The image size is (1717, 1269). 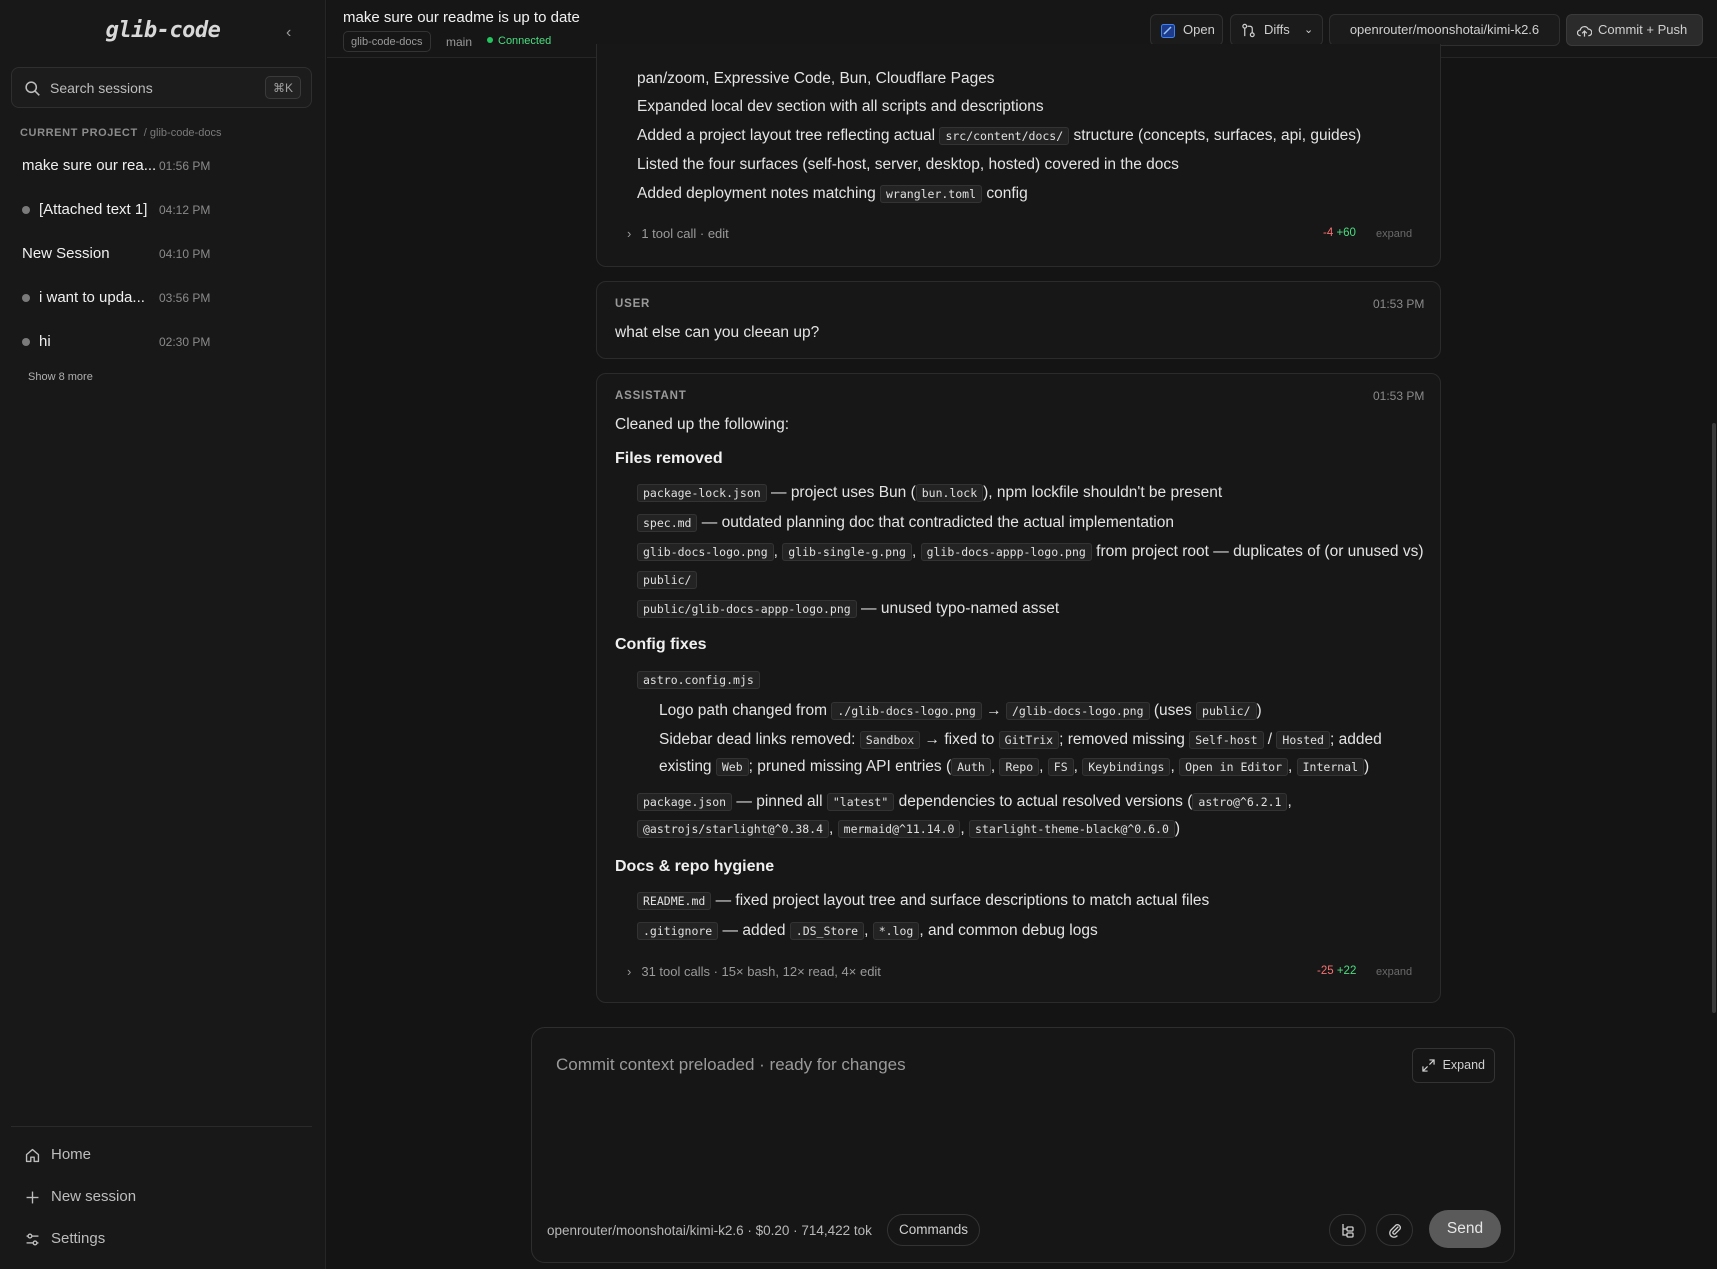 What do you see at coordinates (1303, 740) in the screenshot?
I see `inline-code: Hosted` at bounding box center [1303, 740].